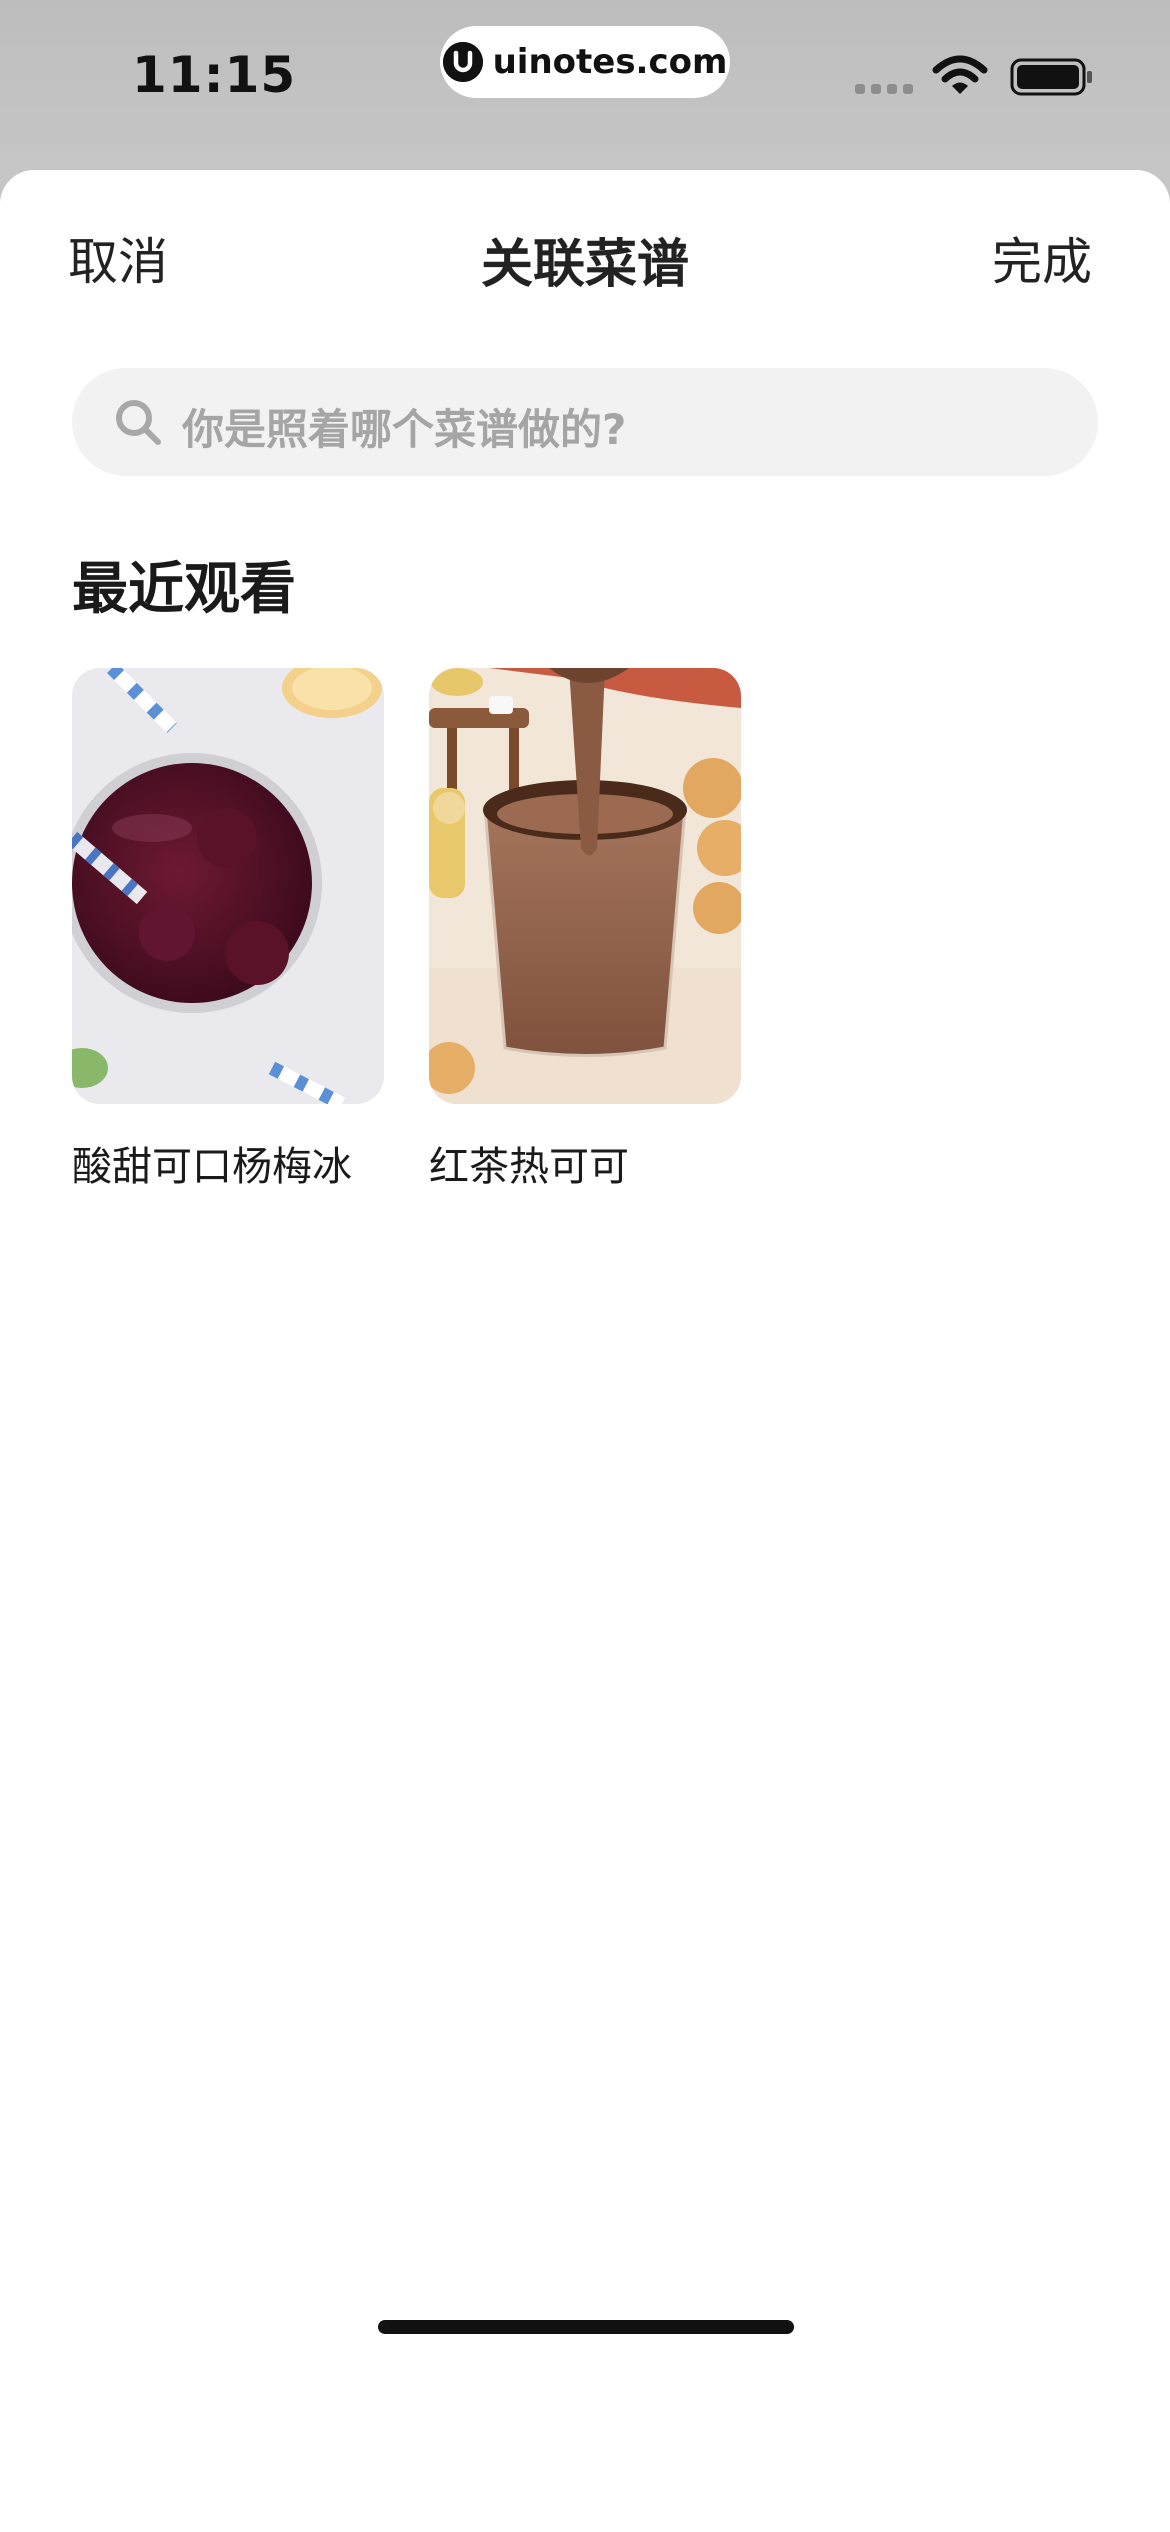  I want to click on recipe-card-hot-cocoa: 红茶热可可, so click(585, 930).